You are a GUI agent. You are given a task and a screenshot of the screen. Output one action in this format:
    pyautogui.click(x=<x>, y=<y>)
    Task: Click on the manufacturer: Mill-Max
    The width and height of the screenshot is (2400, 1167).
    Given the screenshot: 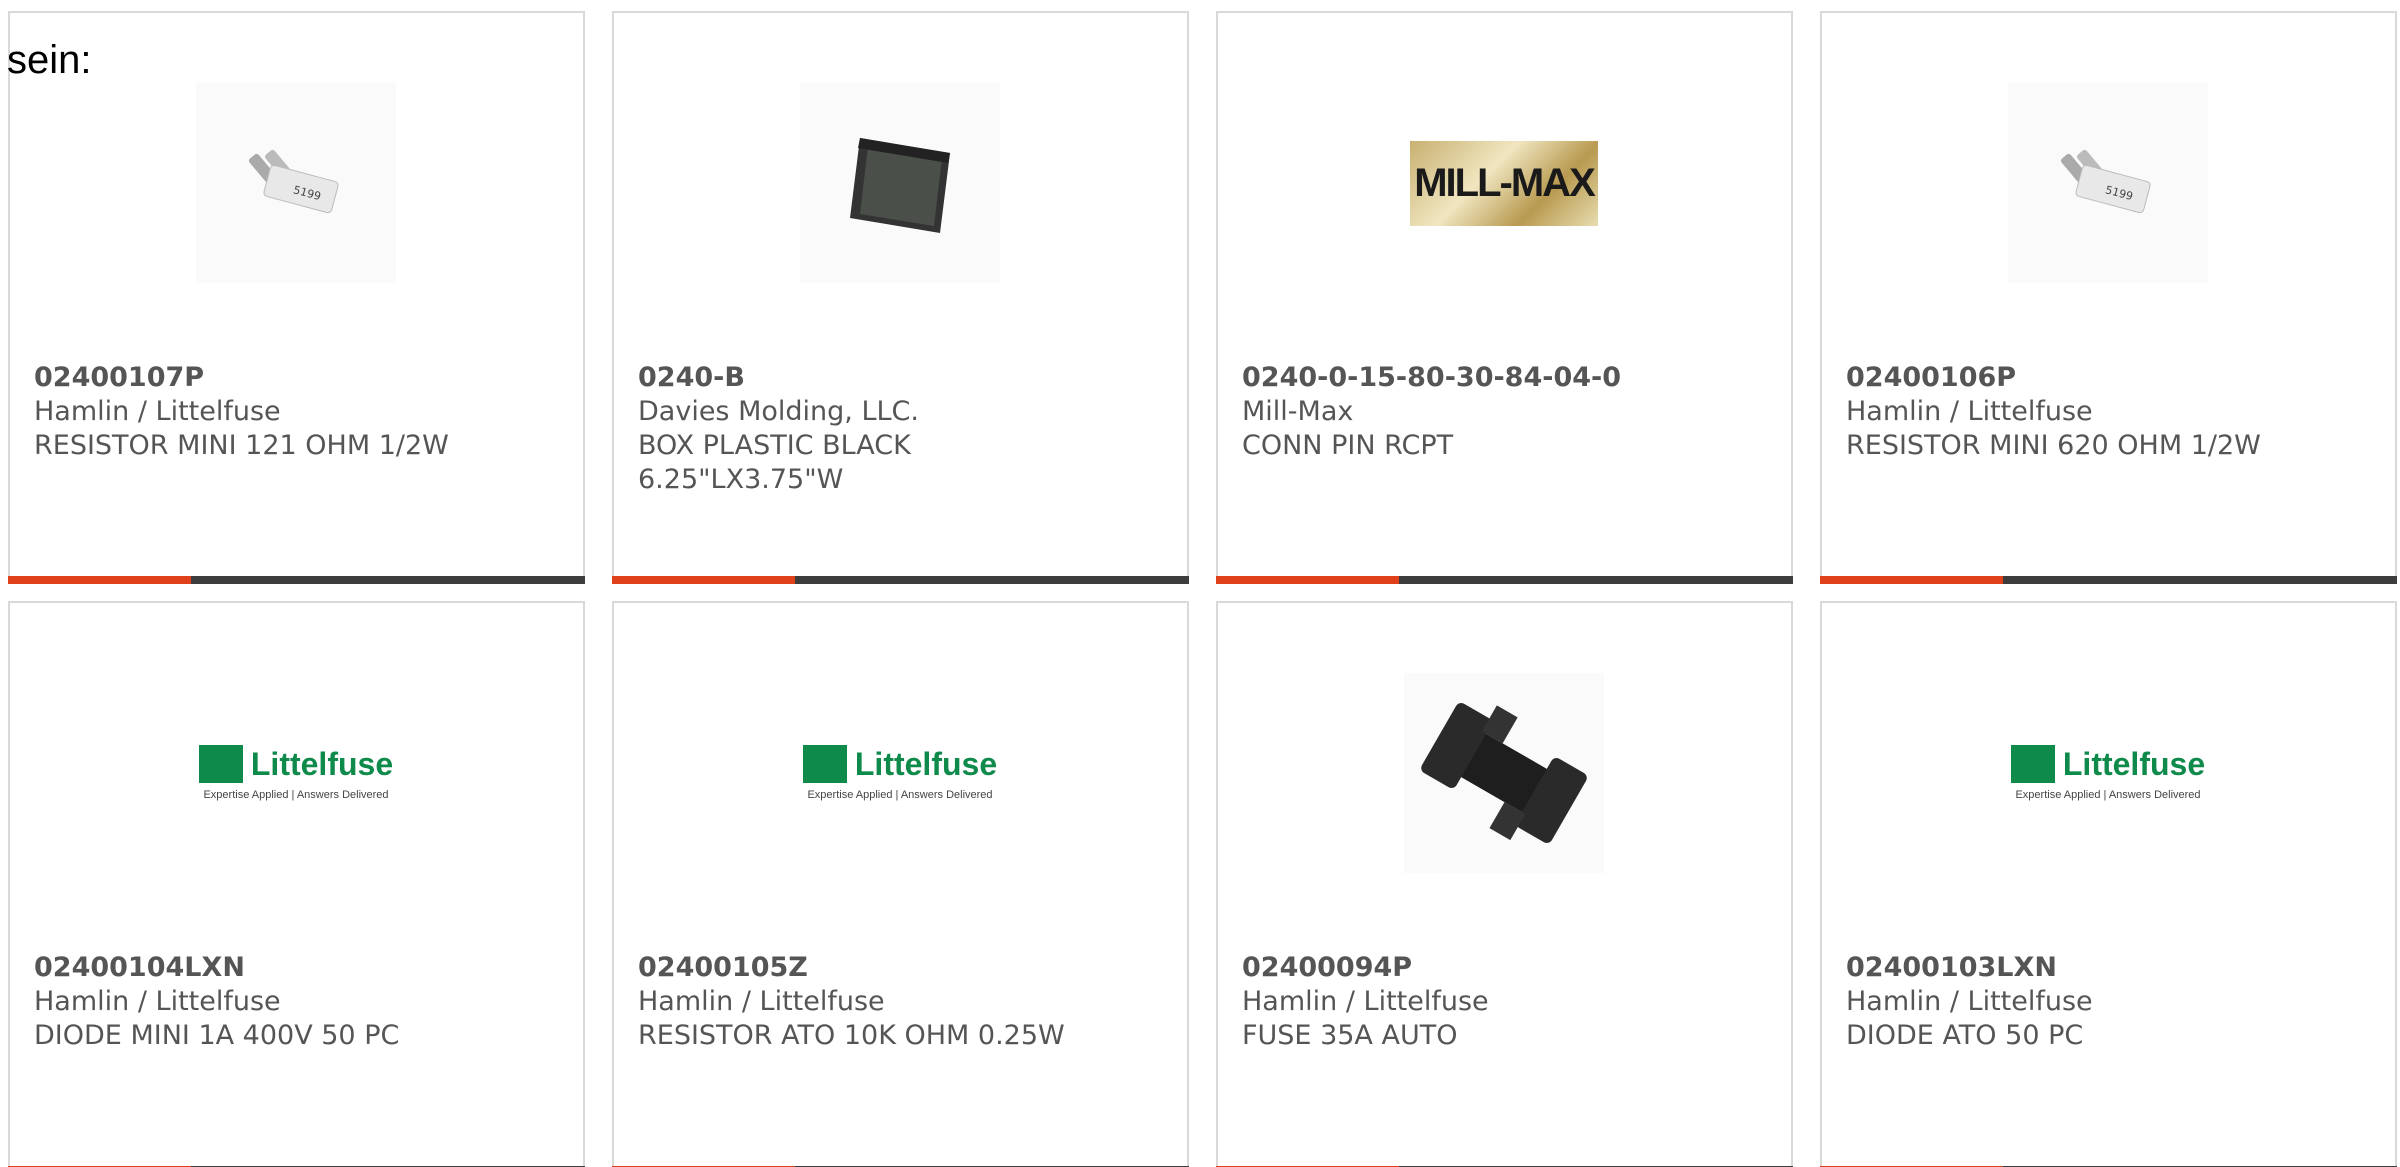 What is the action you would take?
    pyautogui.click(x=1298, y=411)
    